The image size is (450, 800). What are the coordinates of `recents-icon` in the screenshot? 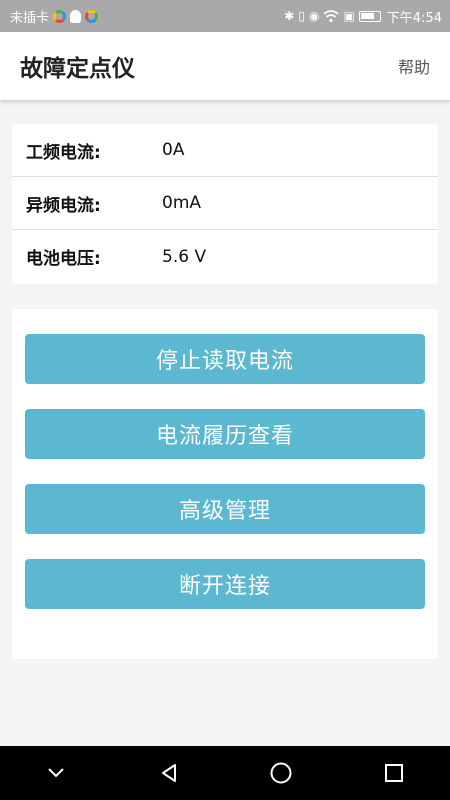 It's located at (394, 773).